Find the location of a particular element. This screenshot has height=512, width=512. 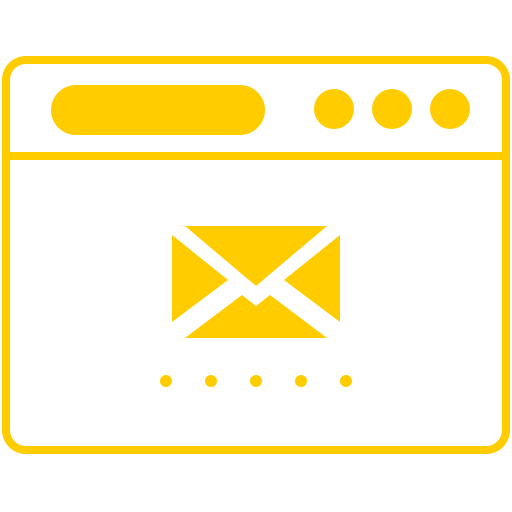

pagination-dots is located at coordinates (256, 381).